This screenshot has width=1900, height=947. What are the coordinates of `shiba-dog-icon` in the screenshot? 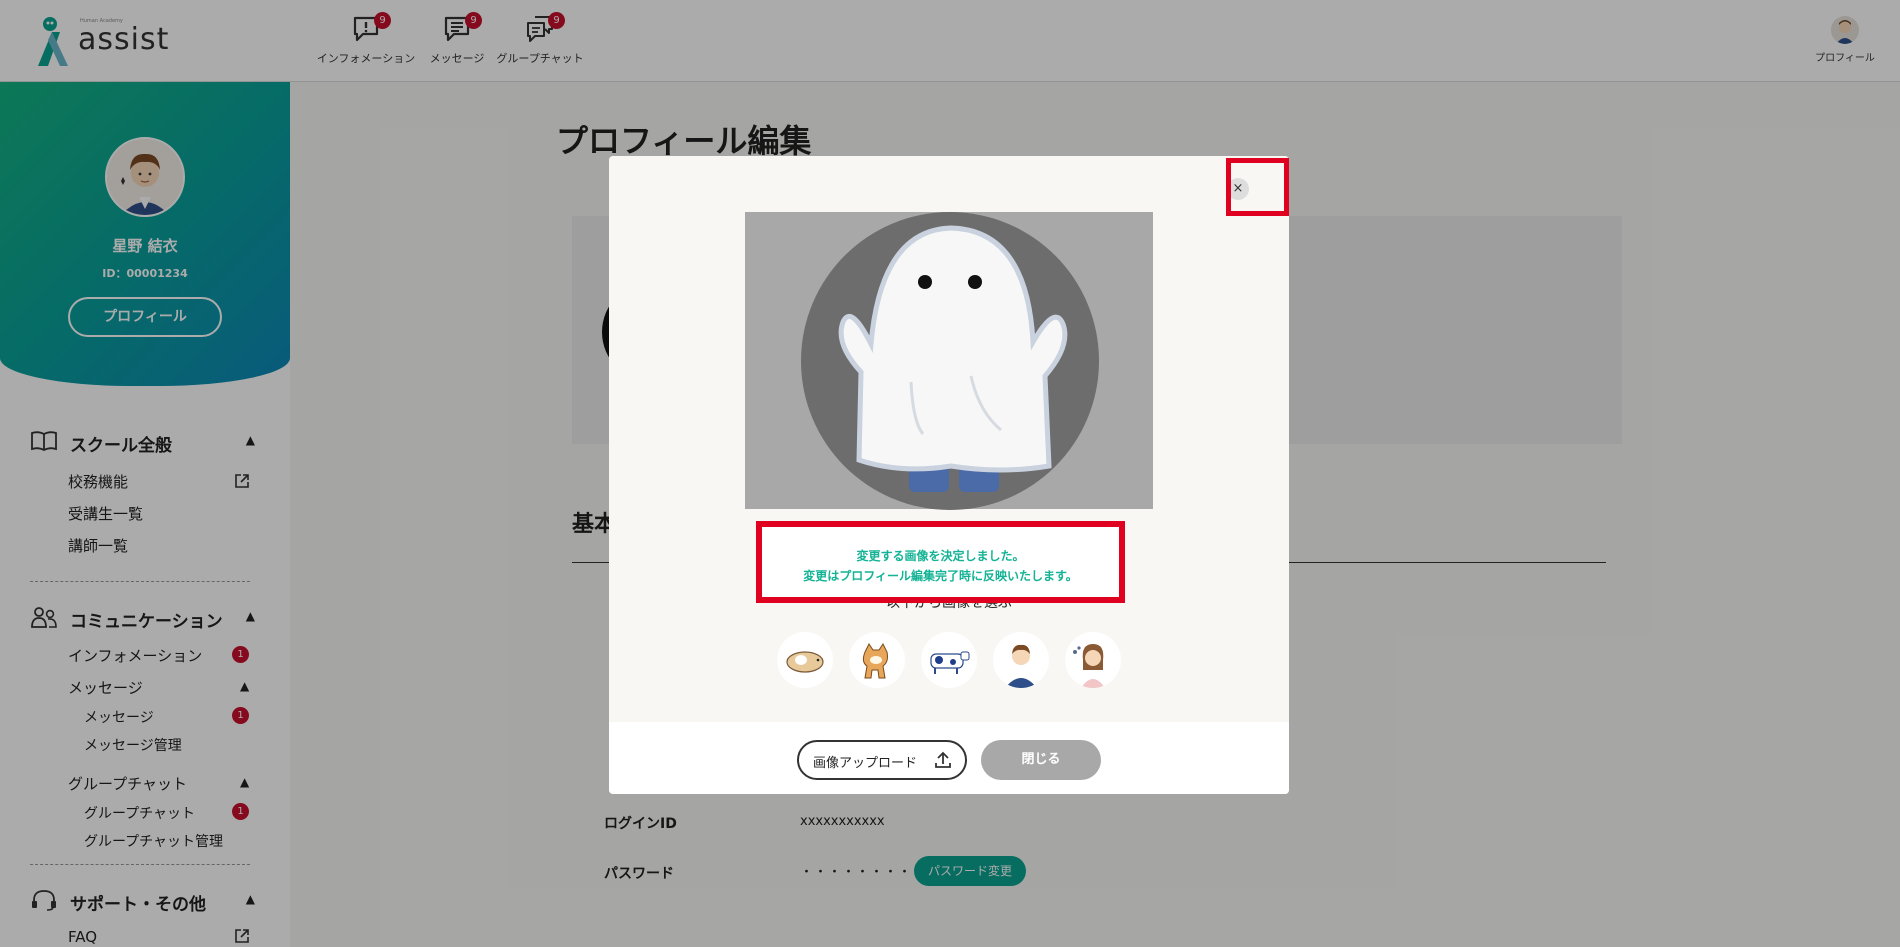 It's located at (875, 661).